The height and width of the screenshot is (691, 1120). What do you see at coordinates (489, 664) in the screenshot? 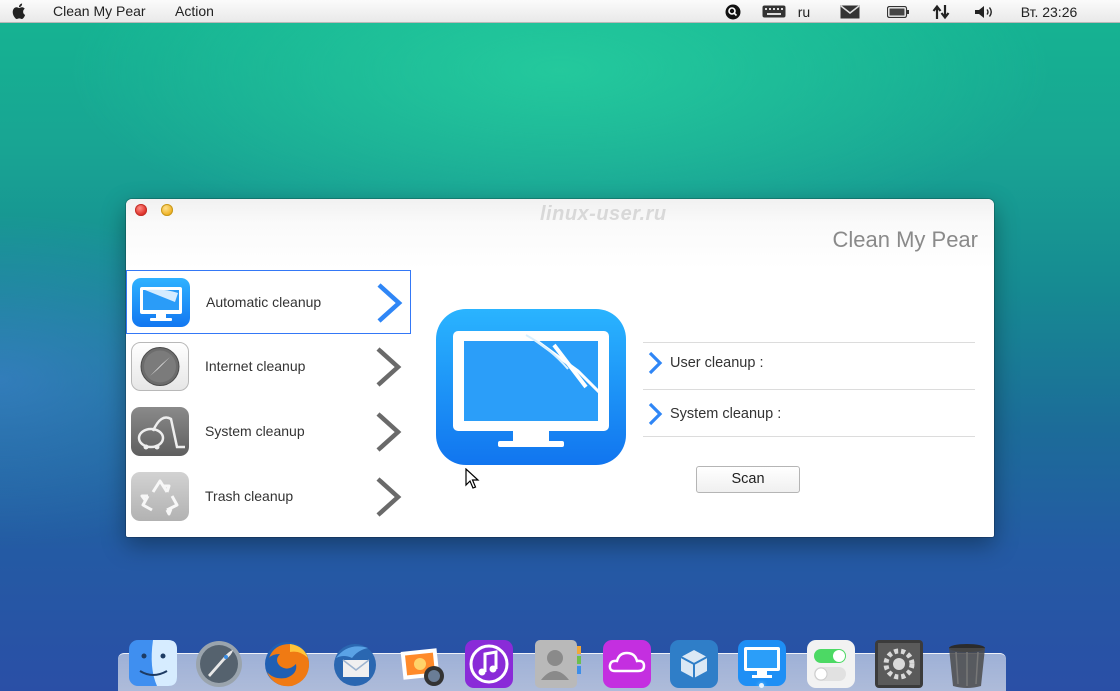
I see `itunes-icon` at bounding box center [489, 664].